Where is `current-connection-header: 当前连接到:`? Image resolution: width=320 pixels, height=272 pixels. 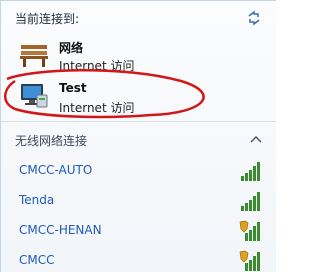 current-connection-header: 当前连接到: is located at coordinates (47, 19).